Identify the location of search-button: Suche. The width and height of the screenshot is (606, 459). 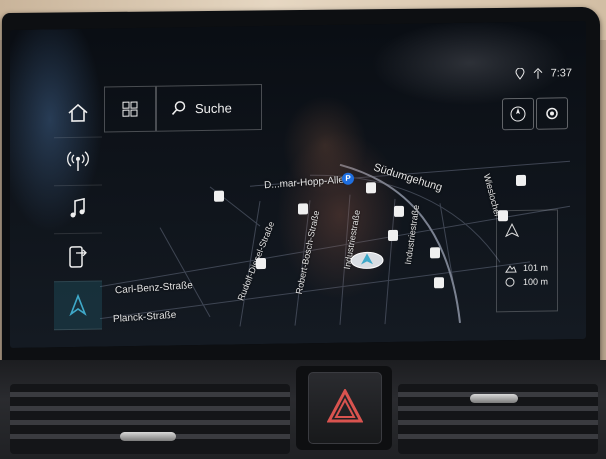
(209, 108).